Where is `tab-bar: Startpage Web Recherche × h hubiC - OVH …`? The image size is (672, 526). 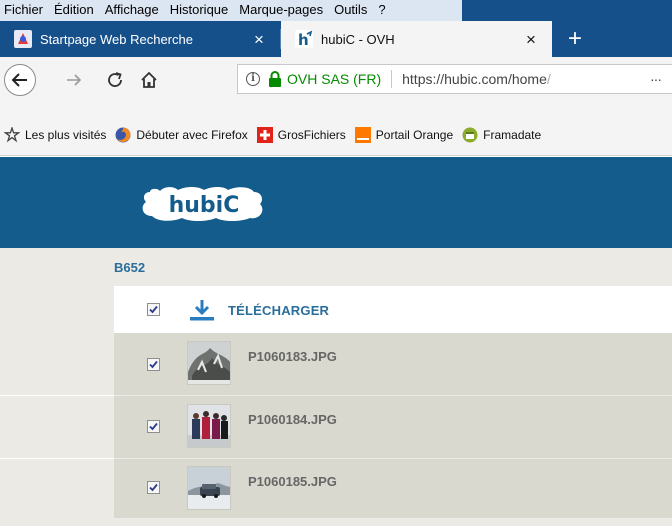 tab-bar: Startpage Web Recherche × h hubiC - OVH … is located at coordinates (336, 39).